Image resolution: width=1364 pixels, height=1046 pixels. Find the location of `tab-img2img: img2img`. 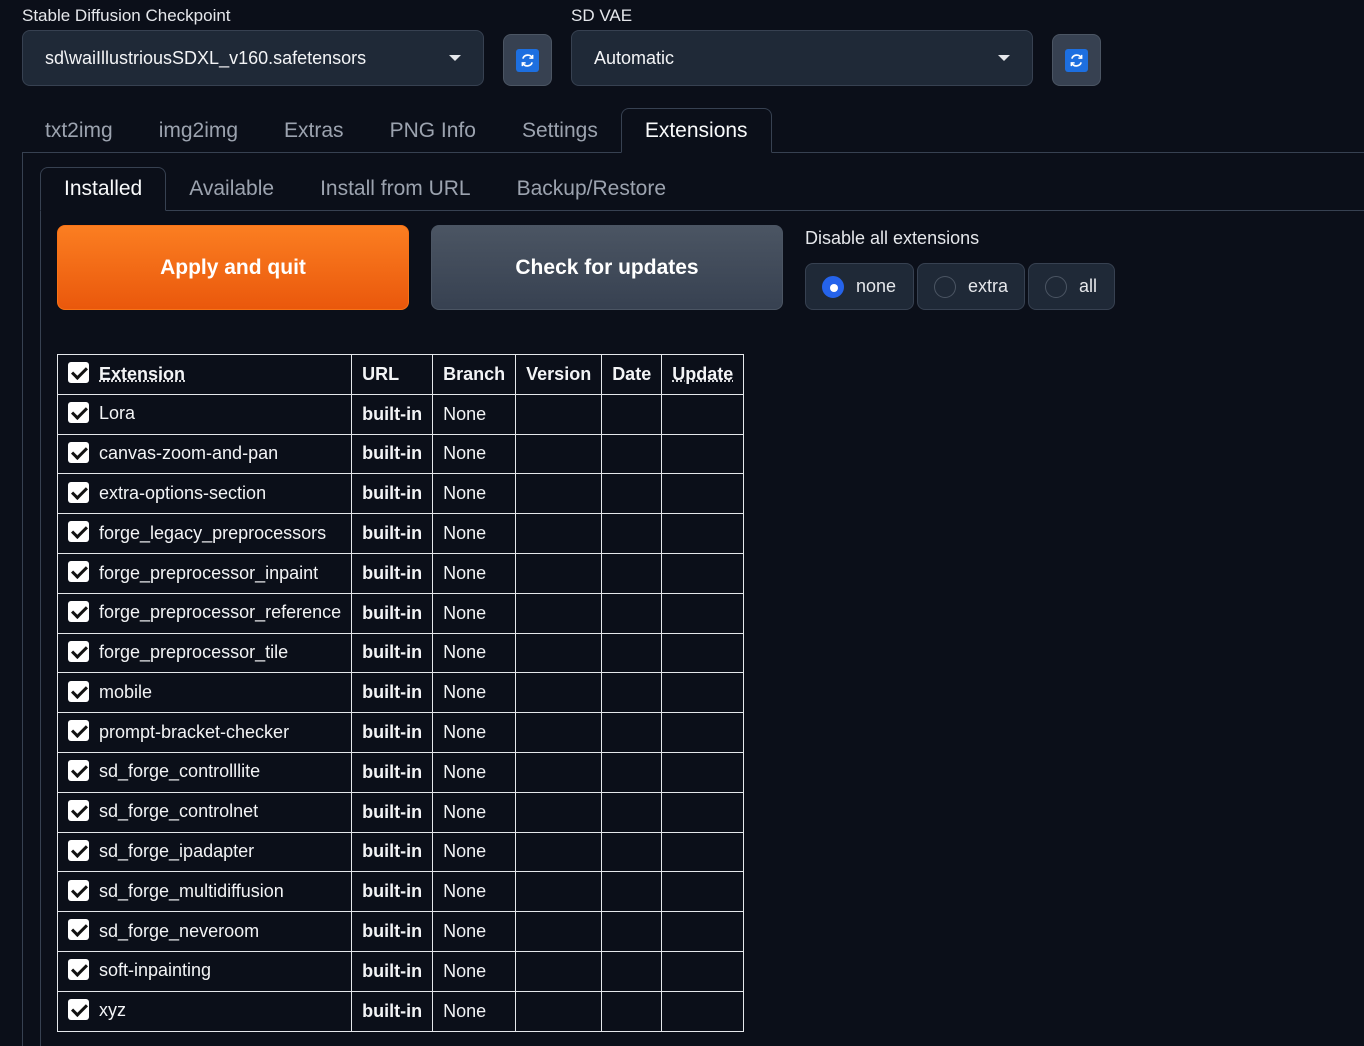

tab-img2img: img2img is located at coordinates (198, 130).